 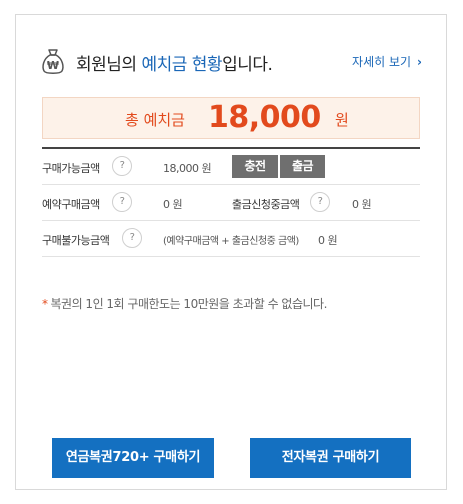 I want to click on notice-star: *, so click(x=45, y=304).